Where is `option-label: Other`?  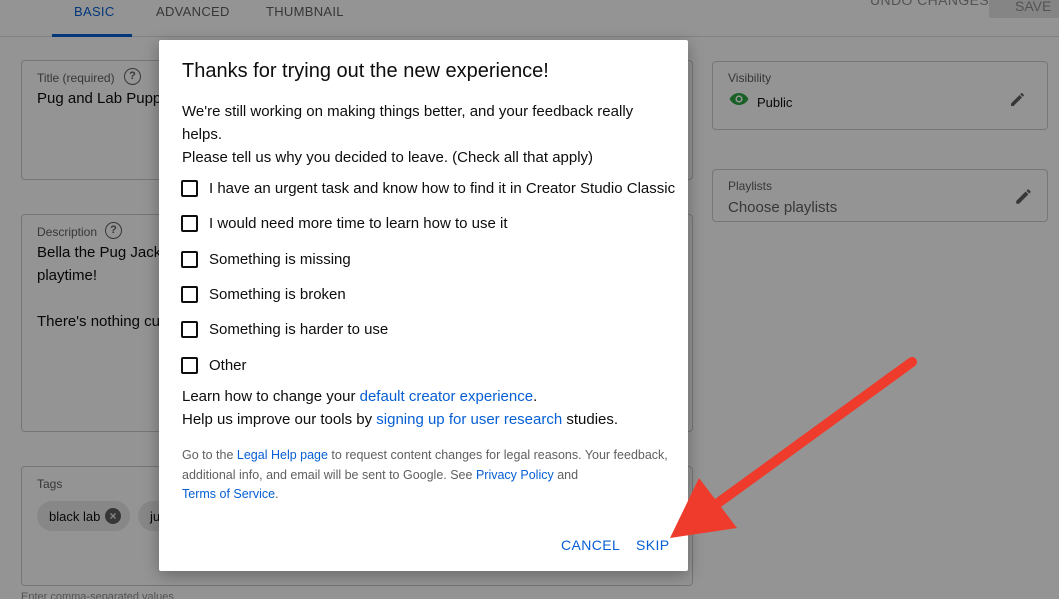
option-label: Other is located at coordinates (228, 365).